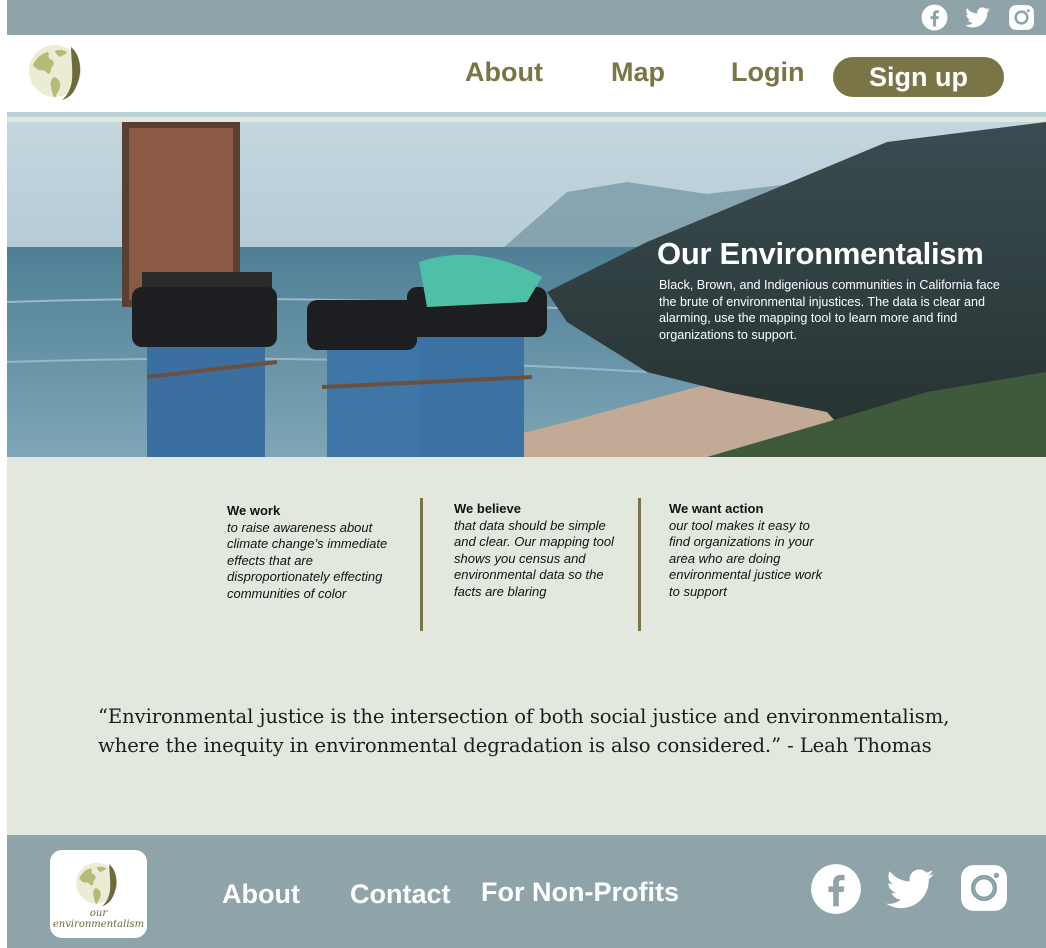 The image size is (1046, 948). I want to click on footer-nonprofits-link: For Non-Profits, so click(580, 892).